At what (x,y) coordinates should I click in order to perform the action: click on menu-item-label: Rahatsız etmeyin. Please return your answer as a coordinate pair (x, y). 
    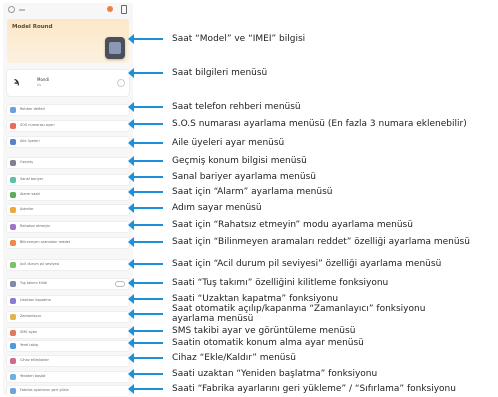
    Looking at the image, I should click on (35, 226).